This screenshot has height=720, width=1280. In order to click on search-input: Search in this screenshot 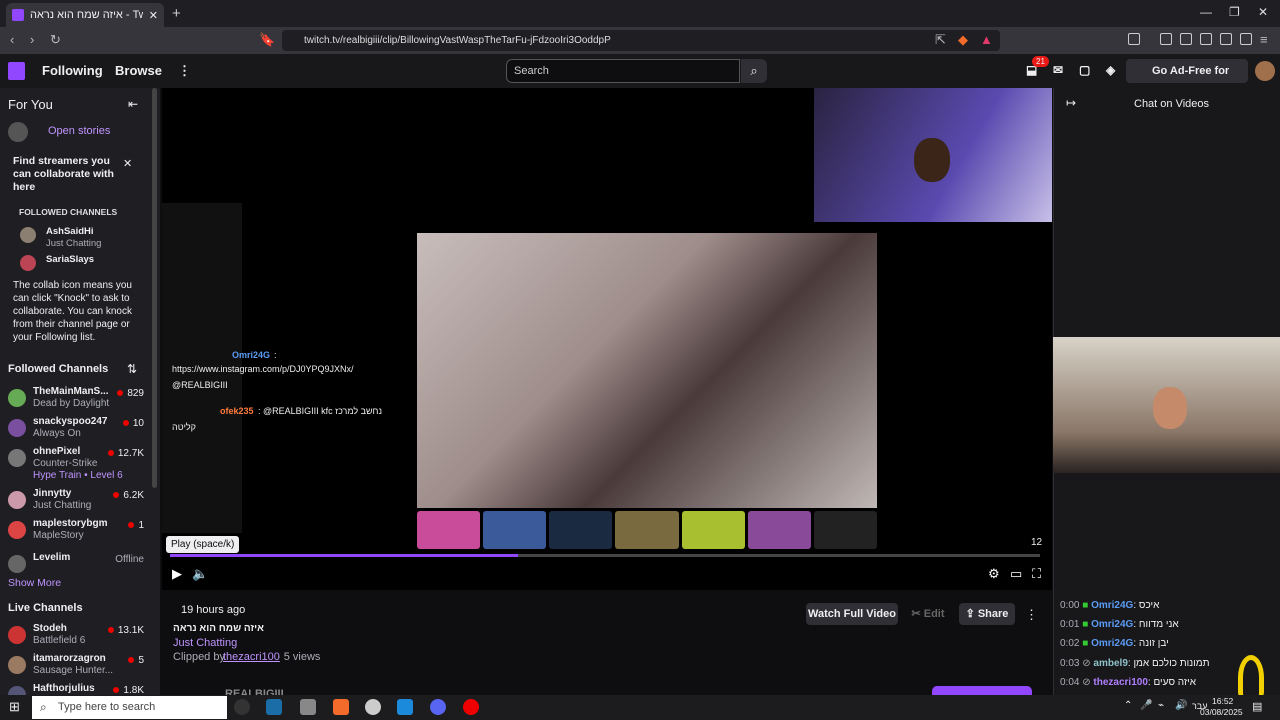, I will do `click(623, 71)`.